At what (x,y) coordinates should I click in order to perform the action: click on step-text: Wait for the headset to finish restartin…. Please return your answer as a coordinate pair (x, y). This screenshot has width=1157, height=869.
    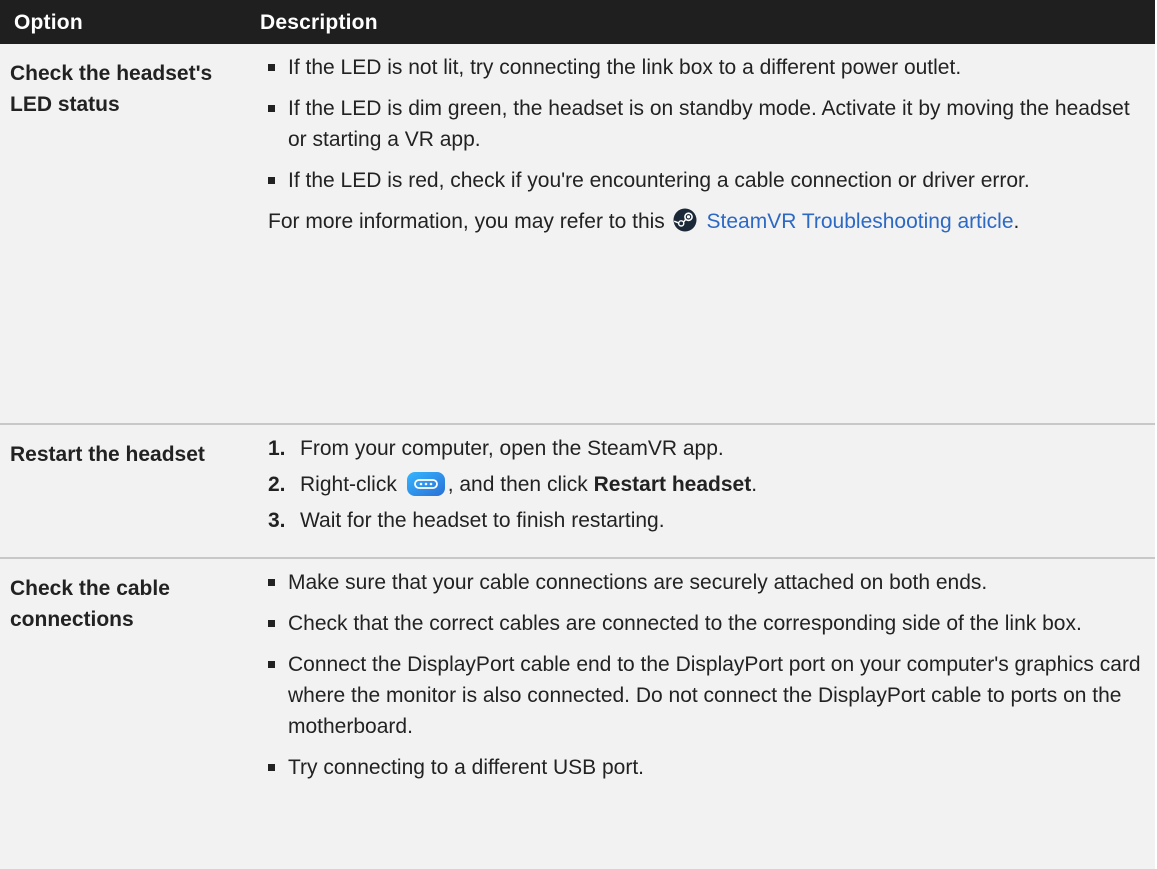
    Looking at the image, I should click on (482, 520).